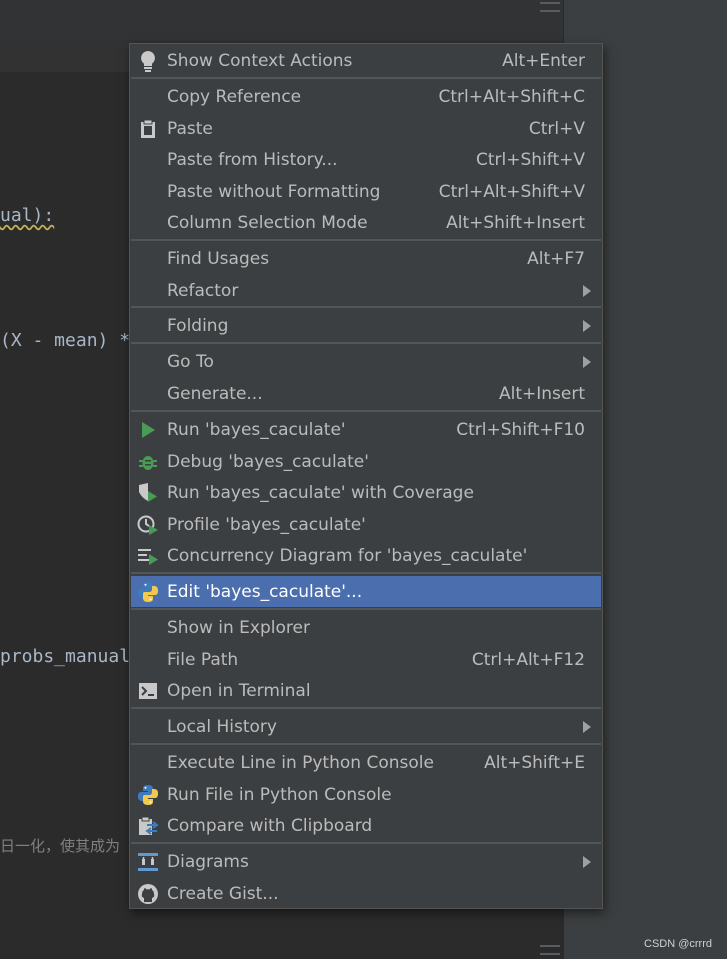 This screenshot has height=959, width=727. I want to click on menu-item-label: File Path, so click(203, 659).